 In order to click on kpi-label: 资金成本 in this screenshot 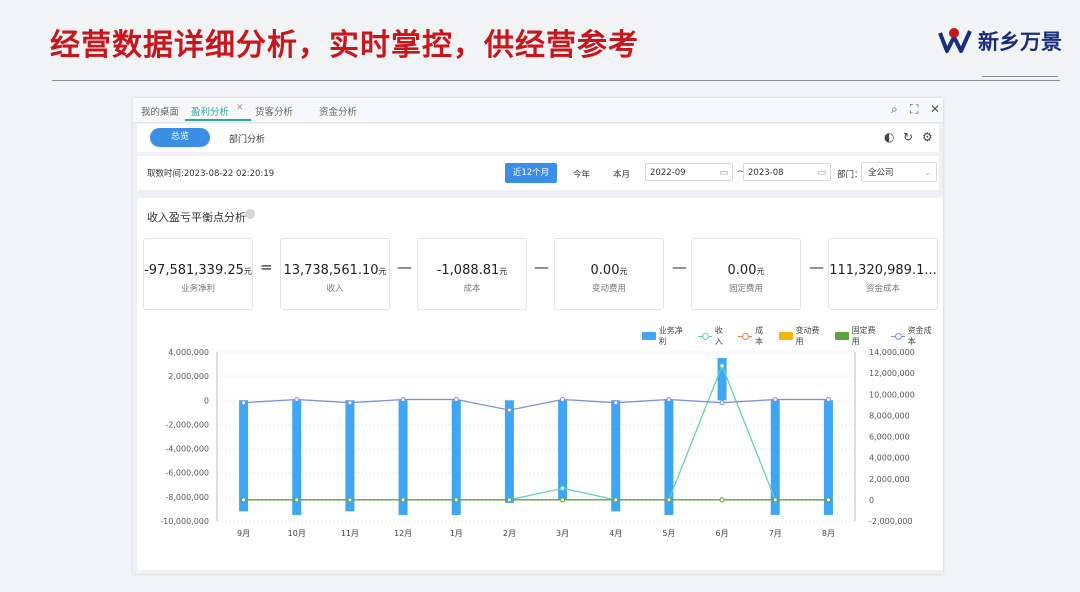, I will do `click(882, 289)`.